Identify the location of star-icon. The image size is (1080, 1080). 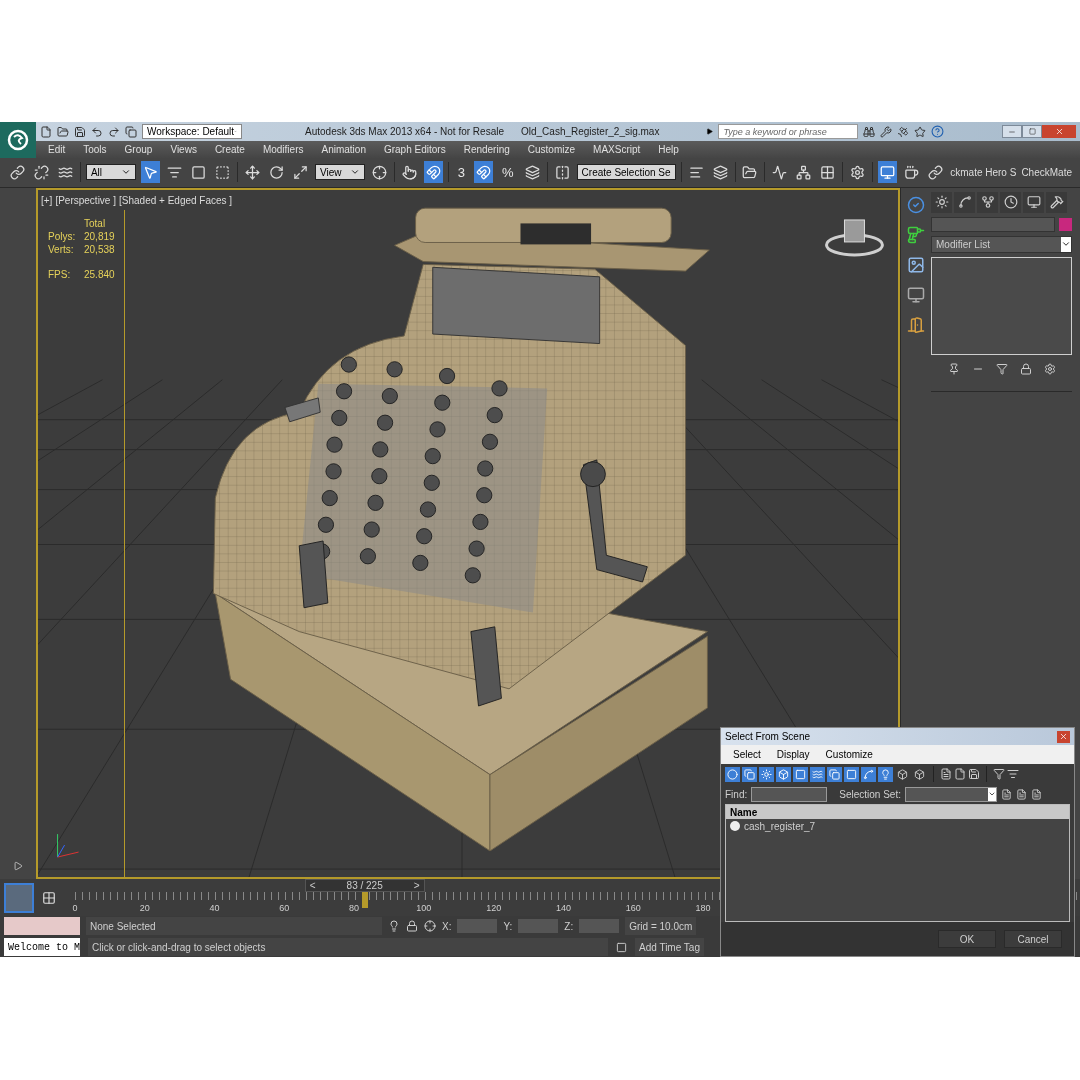
(920, 131).